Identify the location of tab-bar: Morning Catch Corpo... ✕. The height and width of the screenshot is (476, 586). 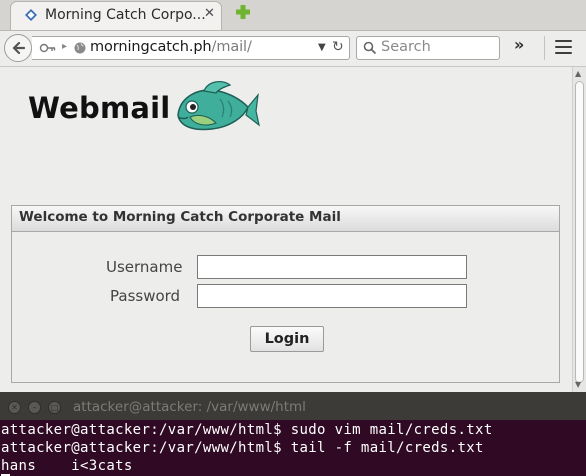
(293, 15).